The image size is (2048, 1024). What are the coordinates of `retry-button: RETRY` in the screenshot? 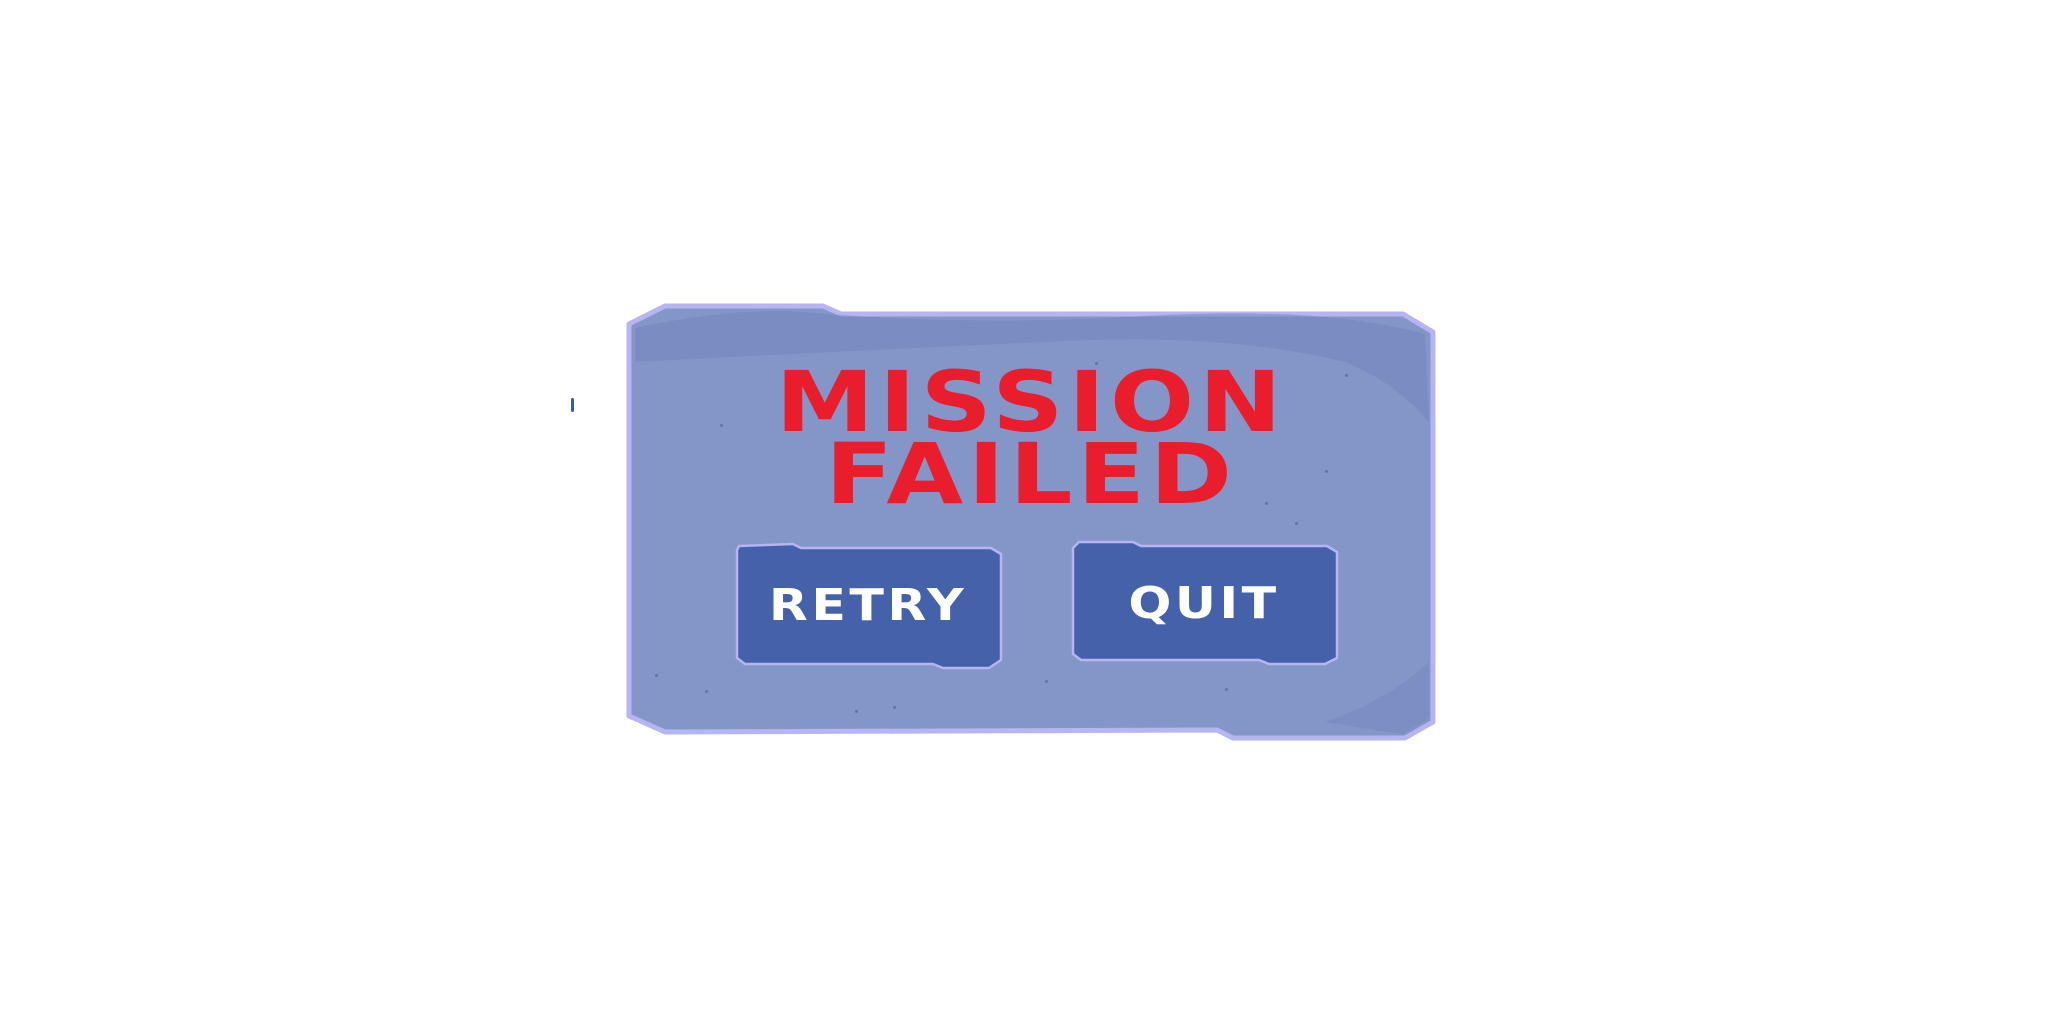 It's located at (868, 606).